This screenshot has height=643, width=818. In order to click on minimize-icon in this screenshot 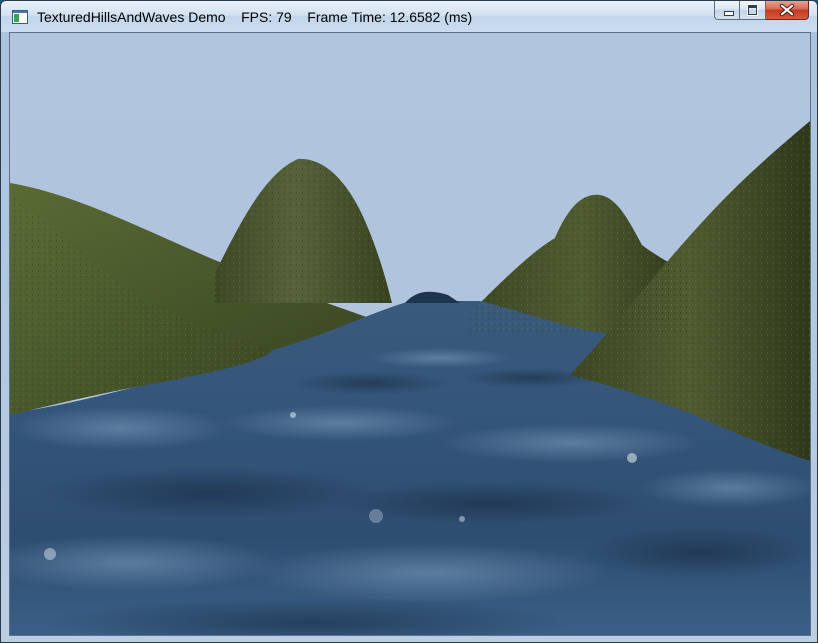, I will do `click(729, 13)`.